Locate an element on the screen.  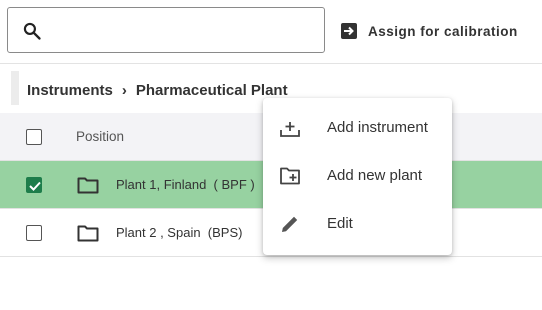
assign-icon is located at coordinates (349, 31).